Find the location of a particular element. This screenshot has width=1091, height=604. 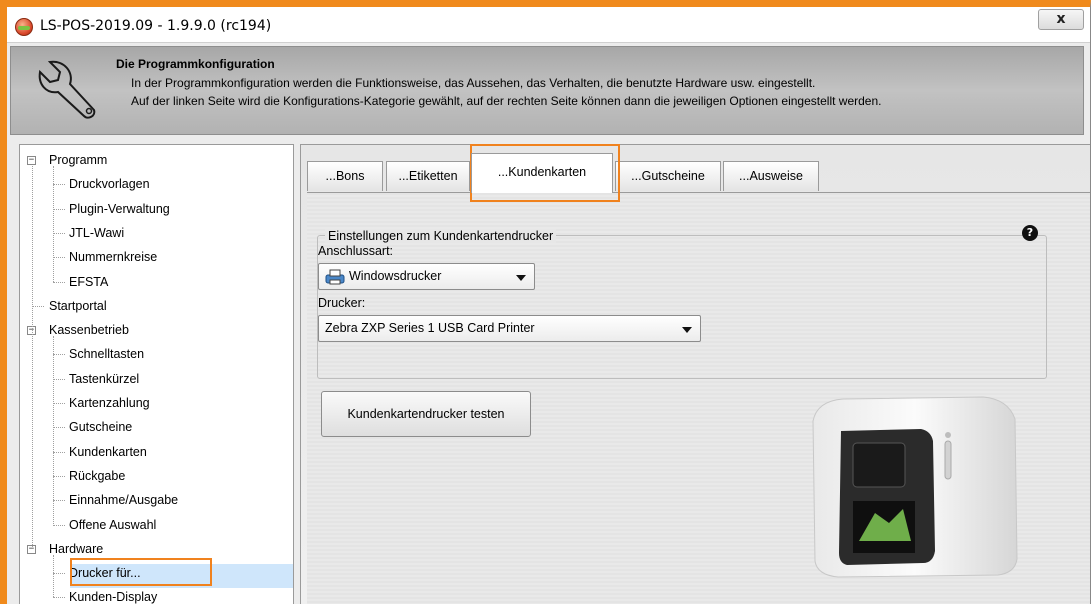

tree-collapse-toggle: − is located at coordinates (31, 160).